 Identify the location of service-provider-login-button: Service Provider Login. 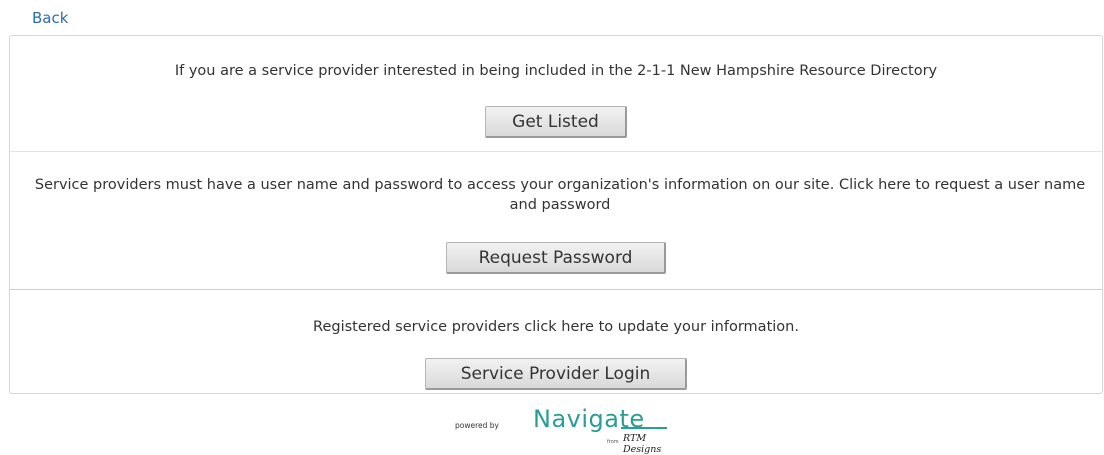
(556, 374).